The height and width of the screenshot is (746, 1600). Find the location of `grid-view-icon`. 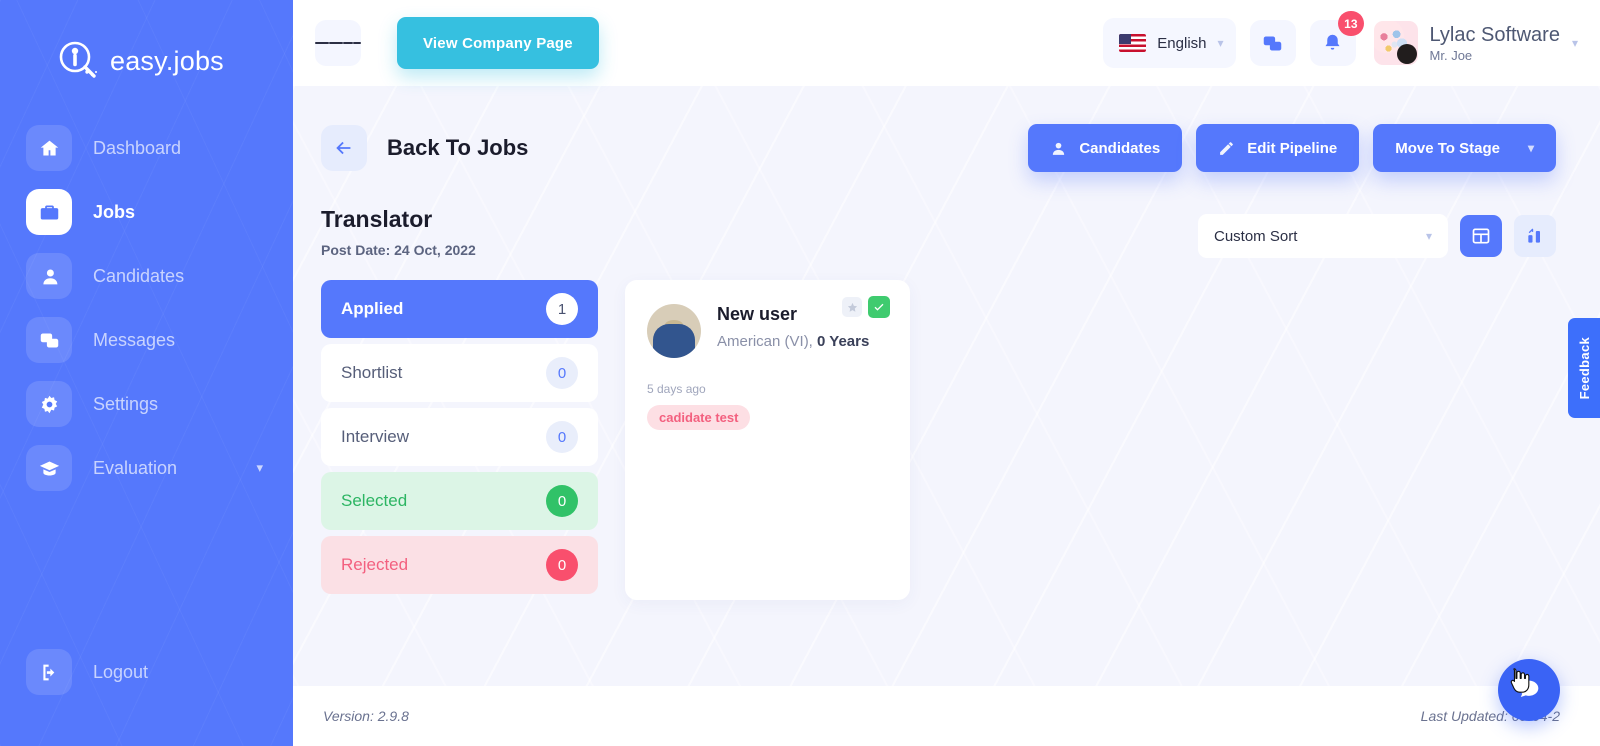

grid-view-icon is located at coordinates (1481, 236).